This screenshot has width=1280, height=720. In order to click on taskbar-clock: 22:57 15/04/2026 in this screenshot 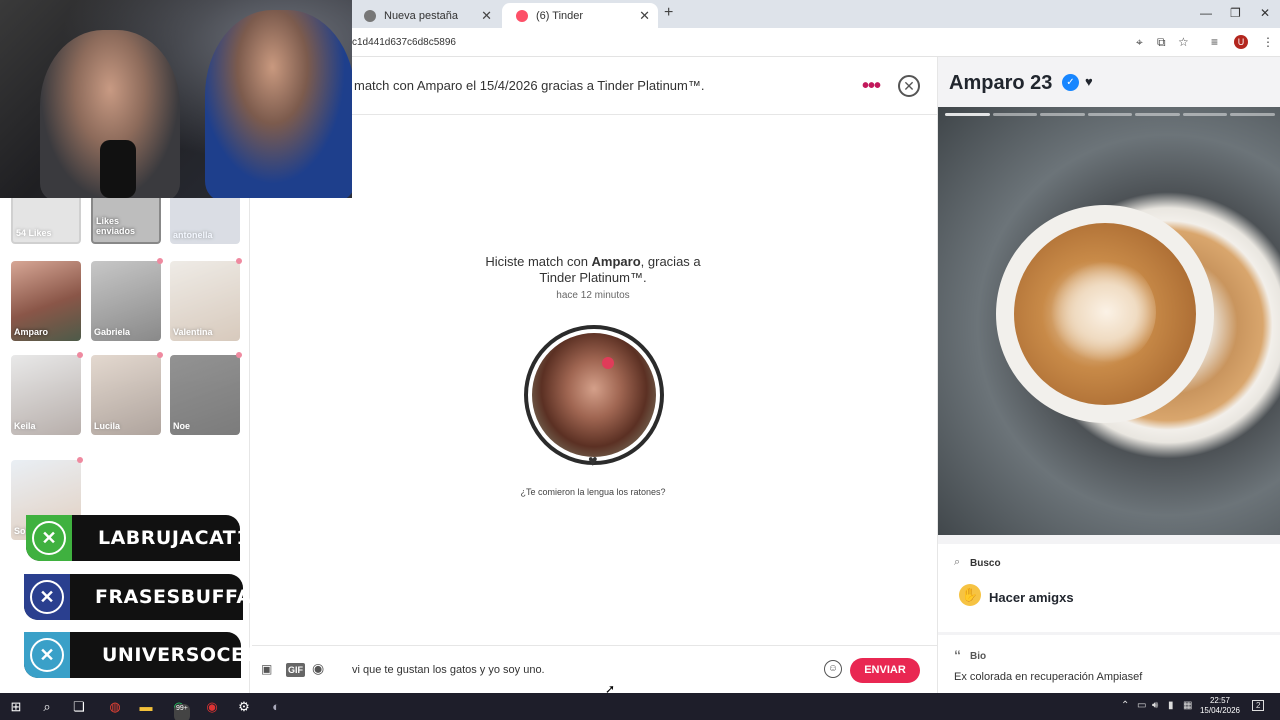, I will do `click(1220, 706)`.